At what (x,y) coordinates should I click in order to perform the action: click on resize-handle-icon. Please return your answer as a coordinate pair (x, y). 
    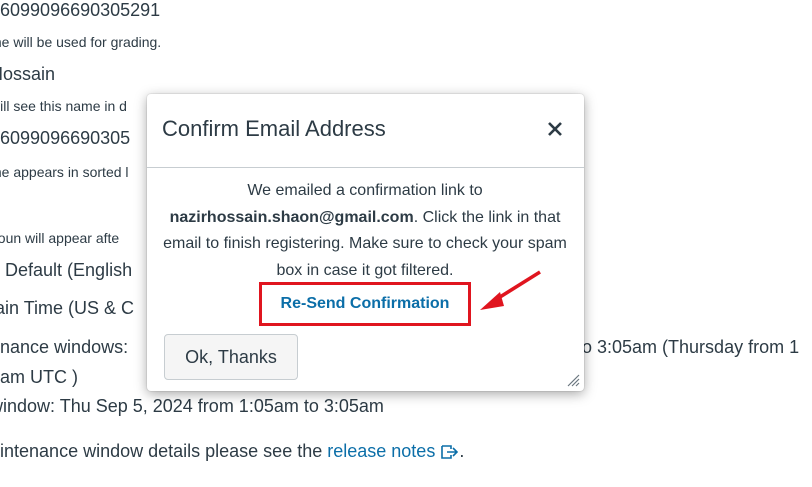
    Looking at the image, I should click on (573, 380).